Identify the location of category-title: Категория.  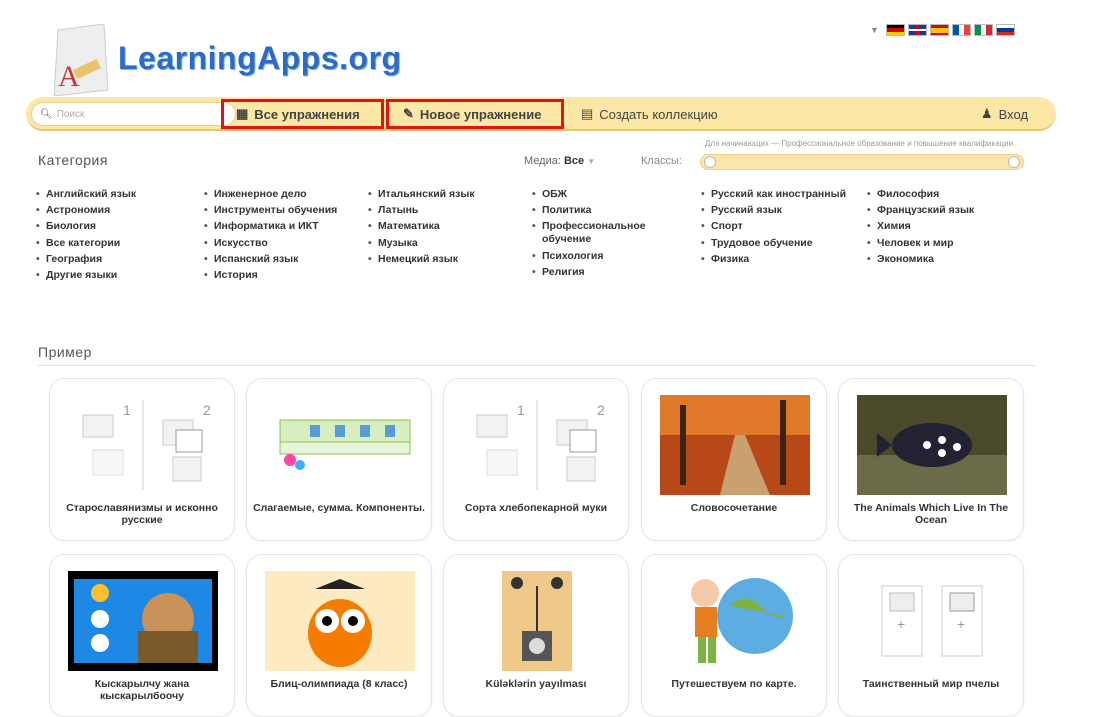
(73, 160).